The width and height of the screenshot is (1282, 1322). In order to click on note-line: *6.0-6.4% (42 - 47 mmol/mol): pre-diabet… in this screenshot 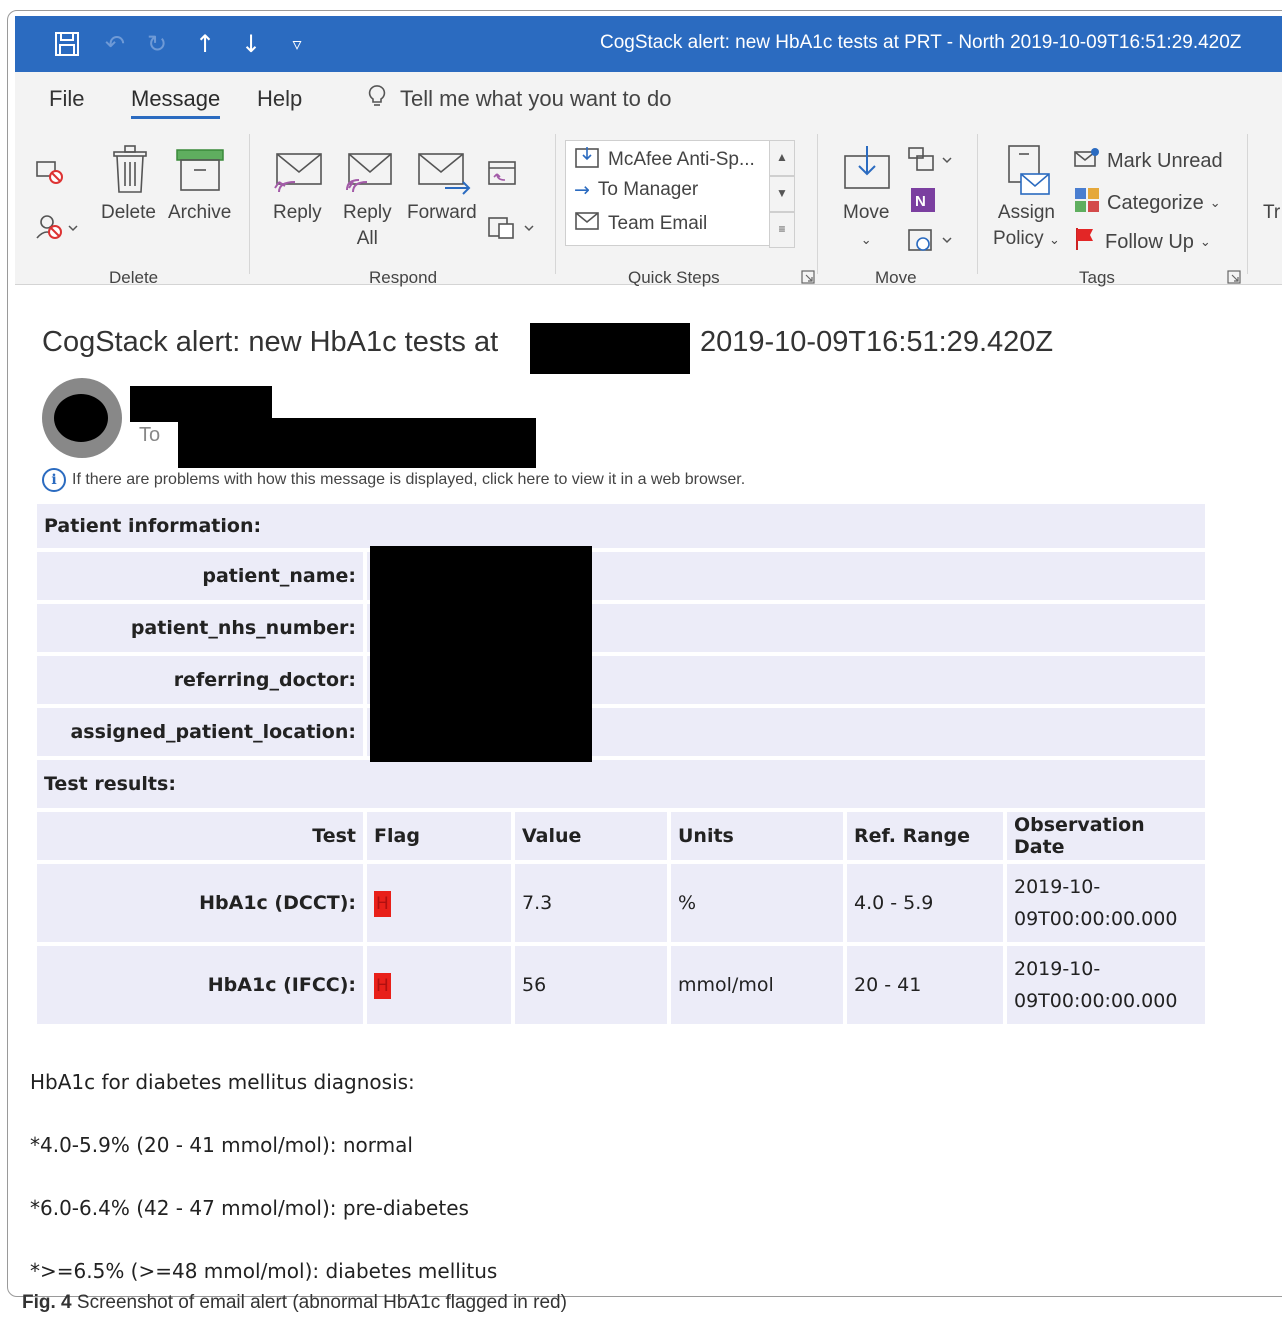, I will do `click(249, 1208)`.